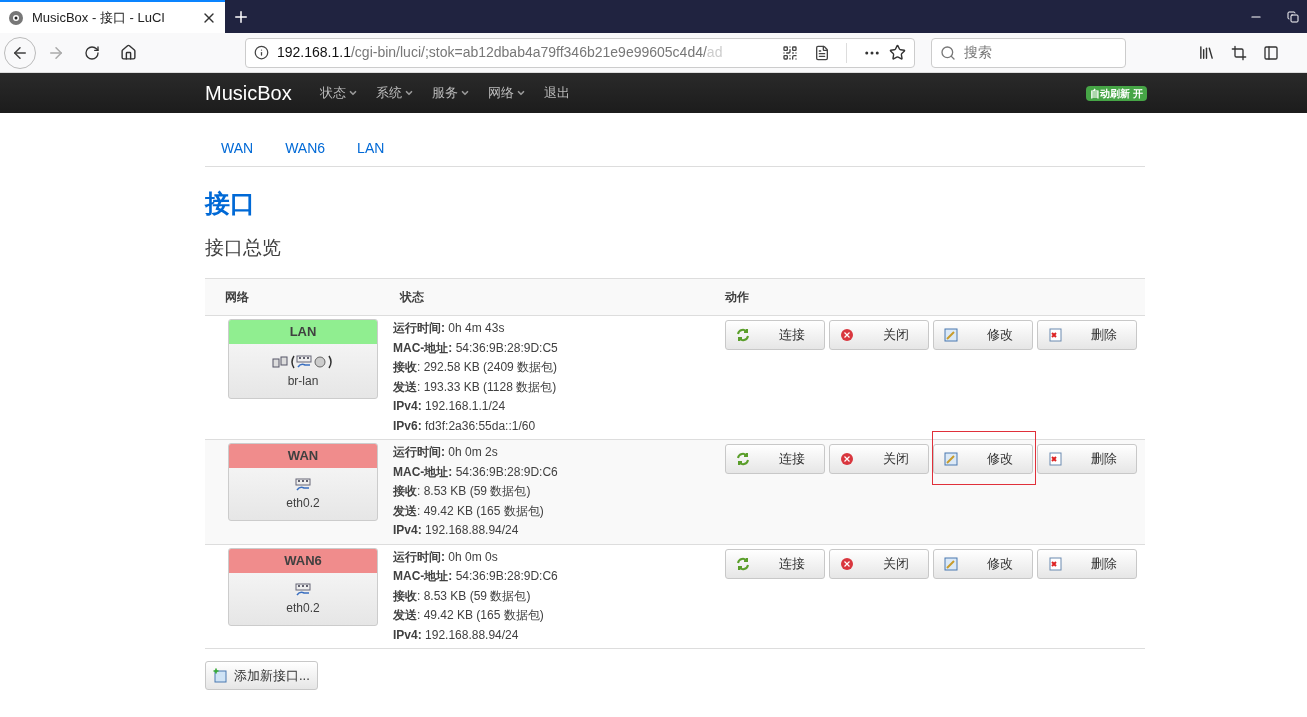  What do you see at coordinates (822, 52) in the screenshot?
I see `reader-view-icon` at bounding box center [822, 52].